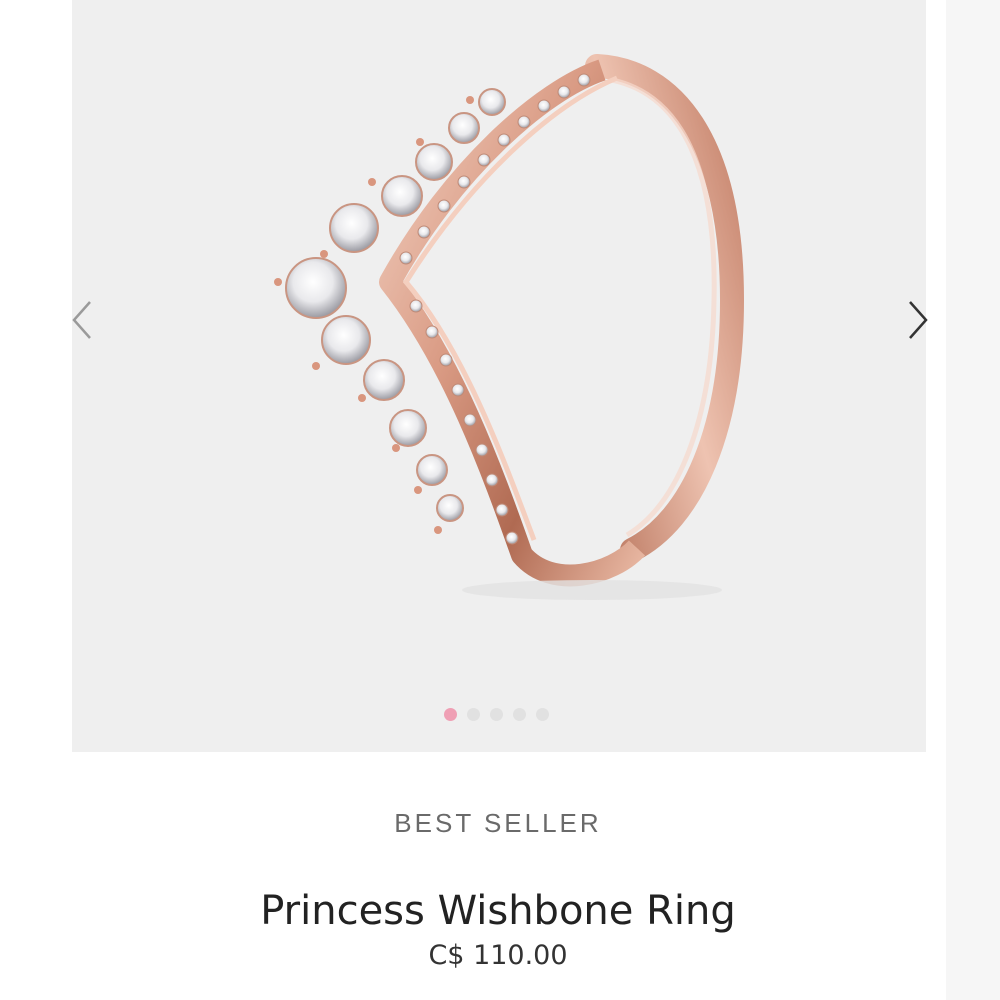 This screenshot has height=1000, width=1000. Describe the element at coordinates (973, 500) in the screenshot. I see `scrollbar-track` at that location.